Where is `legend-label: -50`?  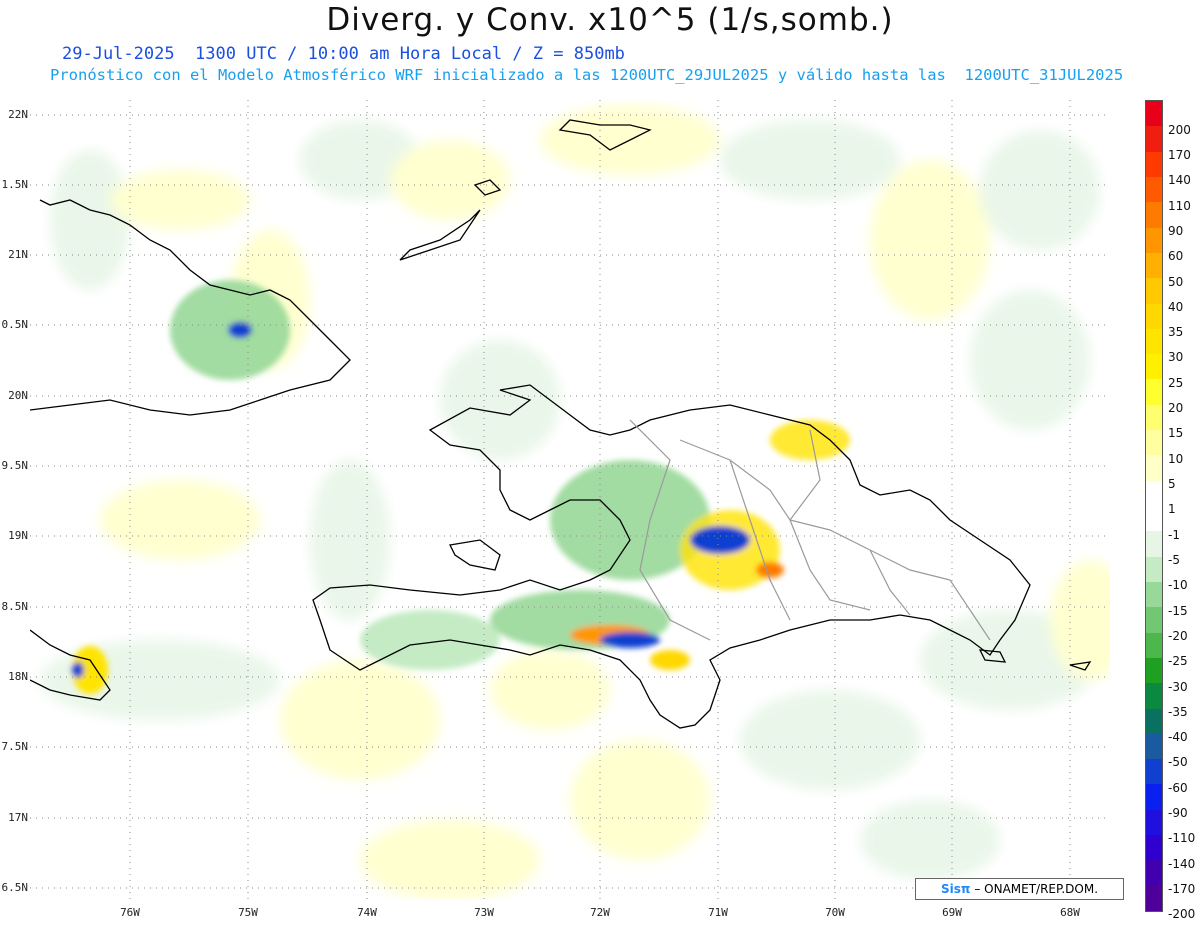
legend-label: -50 is located at coordinates (1178, 762).